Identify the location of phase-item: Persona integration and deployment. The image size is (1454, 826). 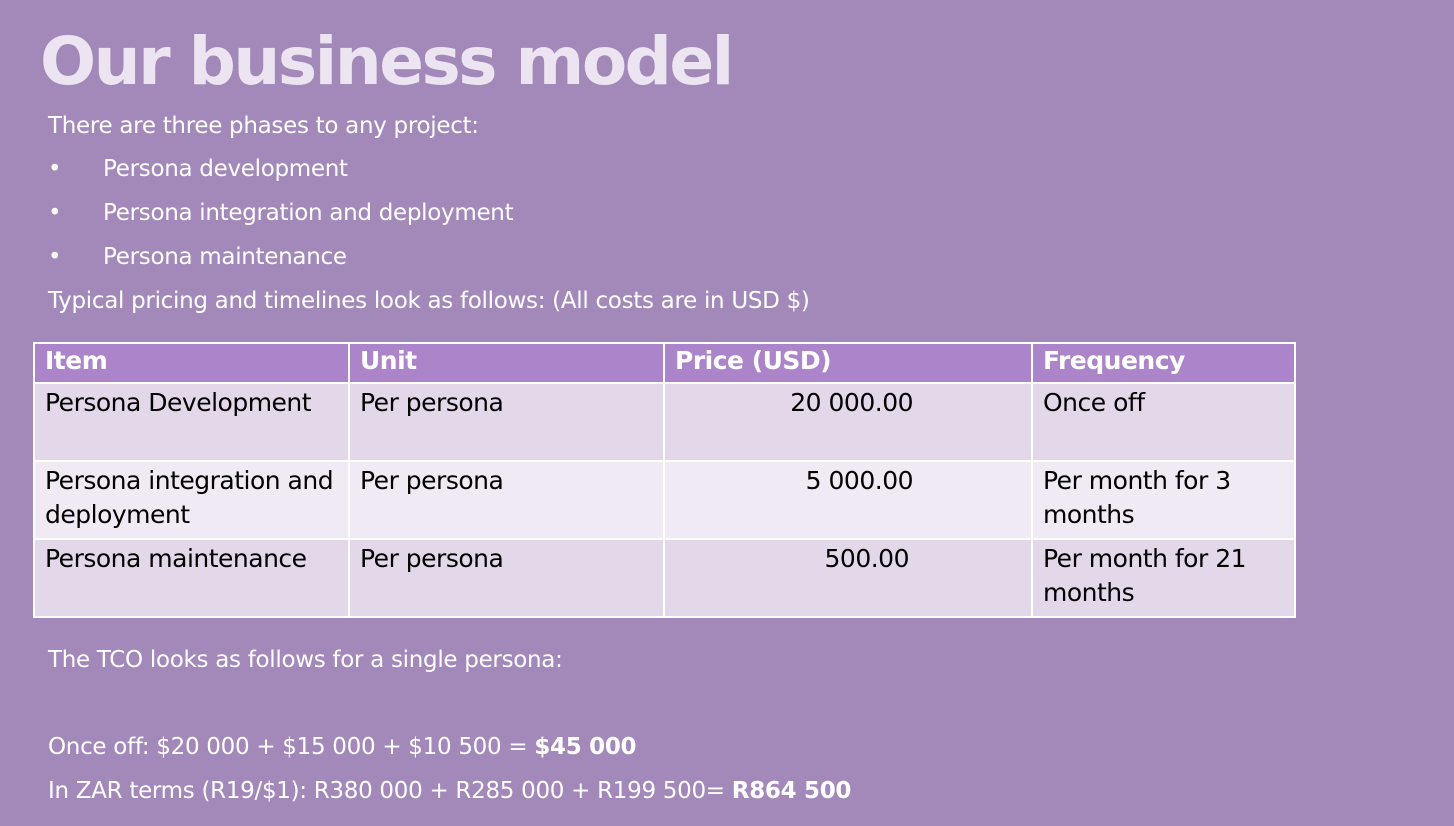
(308, 213).